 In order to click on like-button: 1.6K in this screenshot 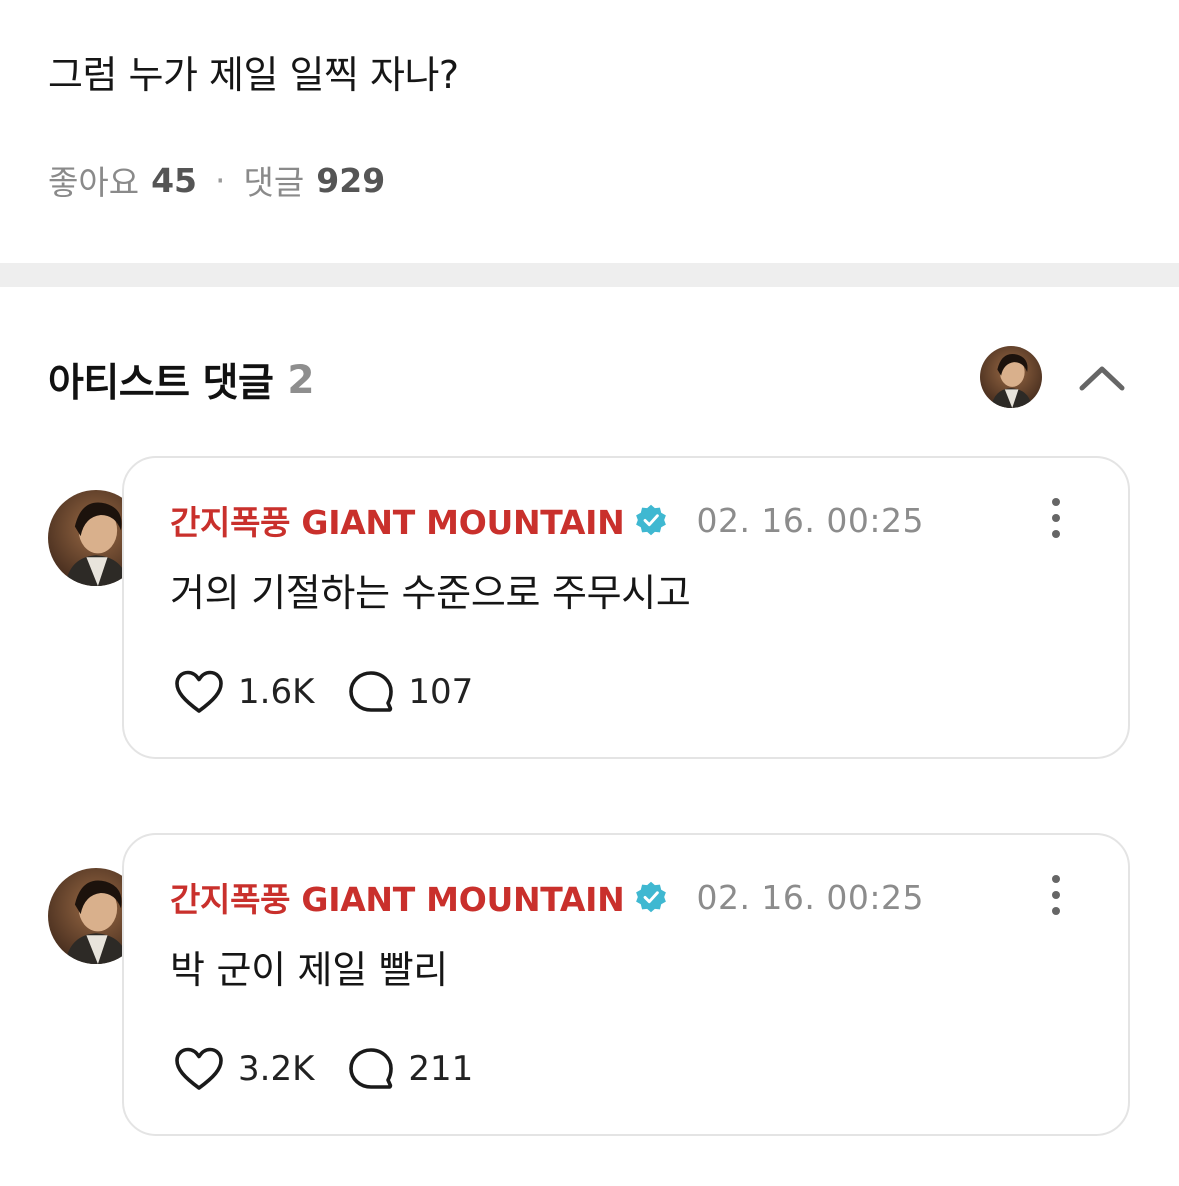, I will do `click(244, 692)`.